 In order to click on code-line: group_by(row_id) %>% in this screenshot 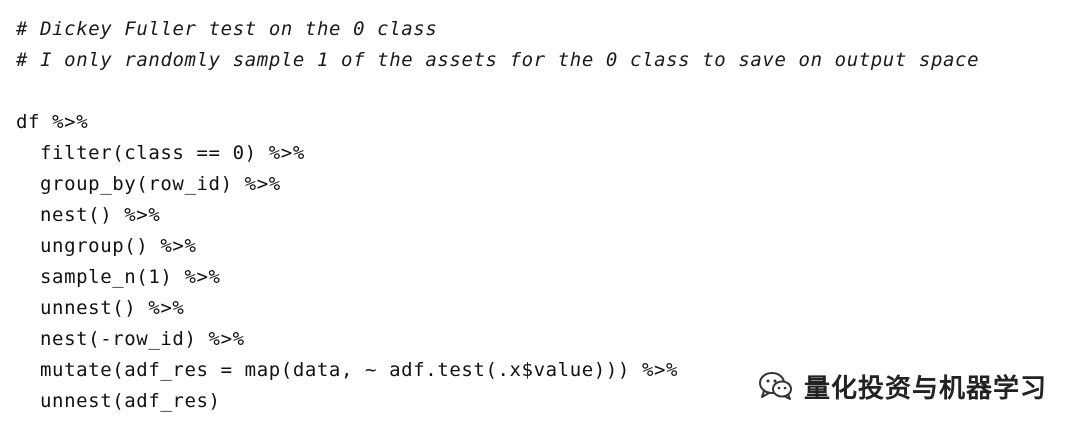, I will do `click(160, 184)`.